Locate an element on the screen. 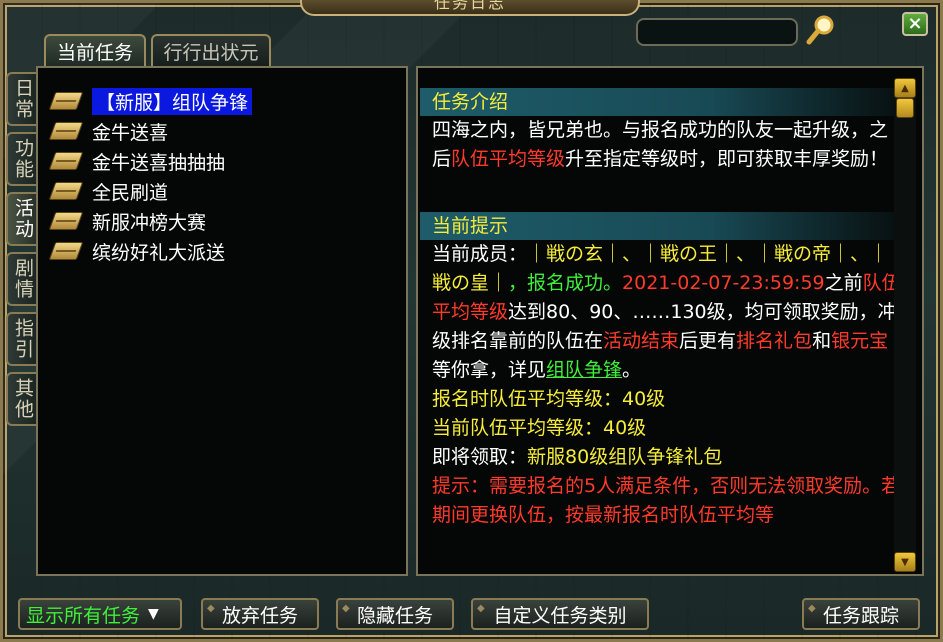  task-label: 新服冲榜大赛 is located at coordinates (149, 222).